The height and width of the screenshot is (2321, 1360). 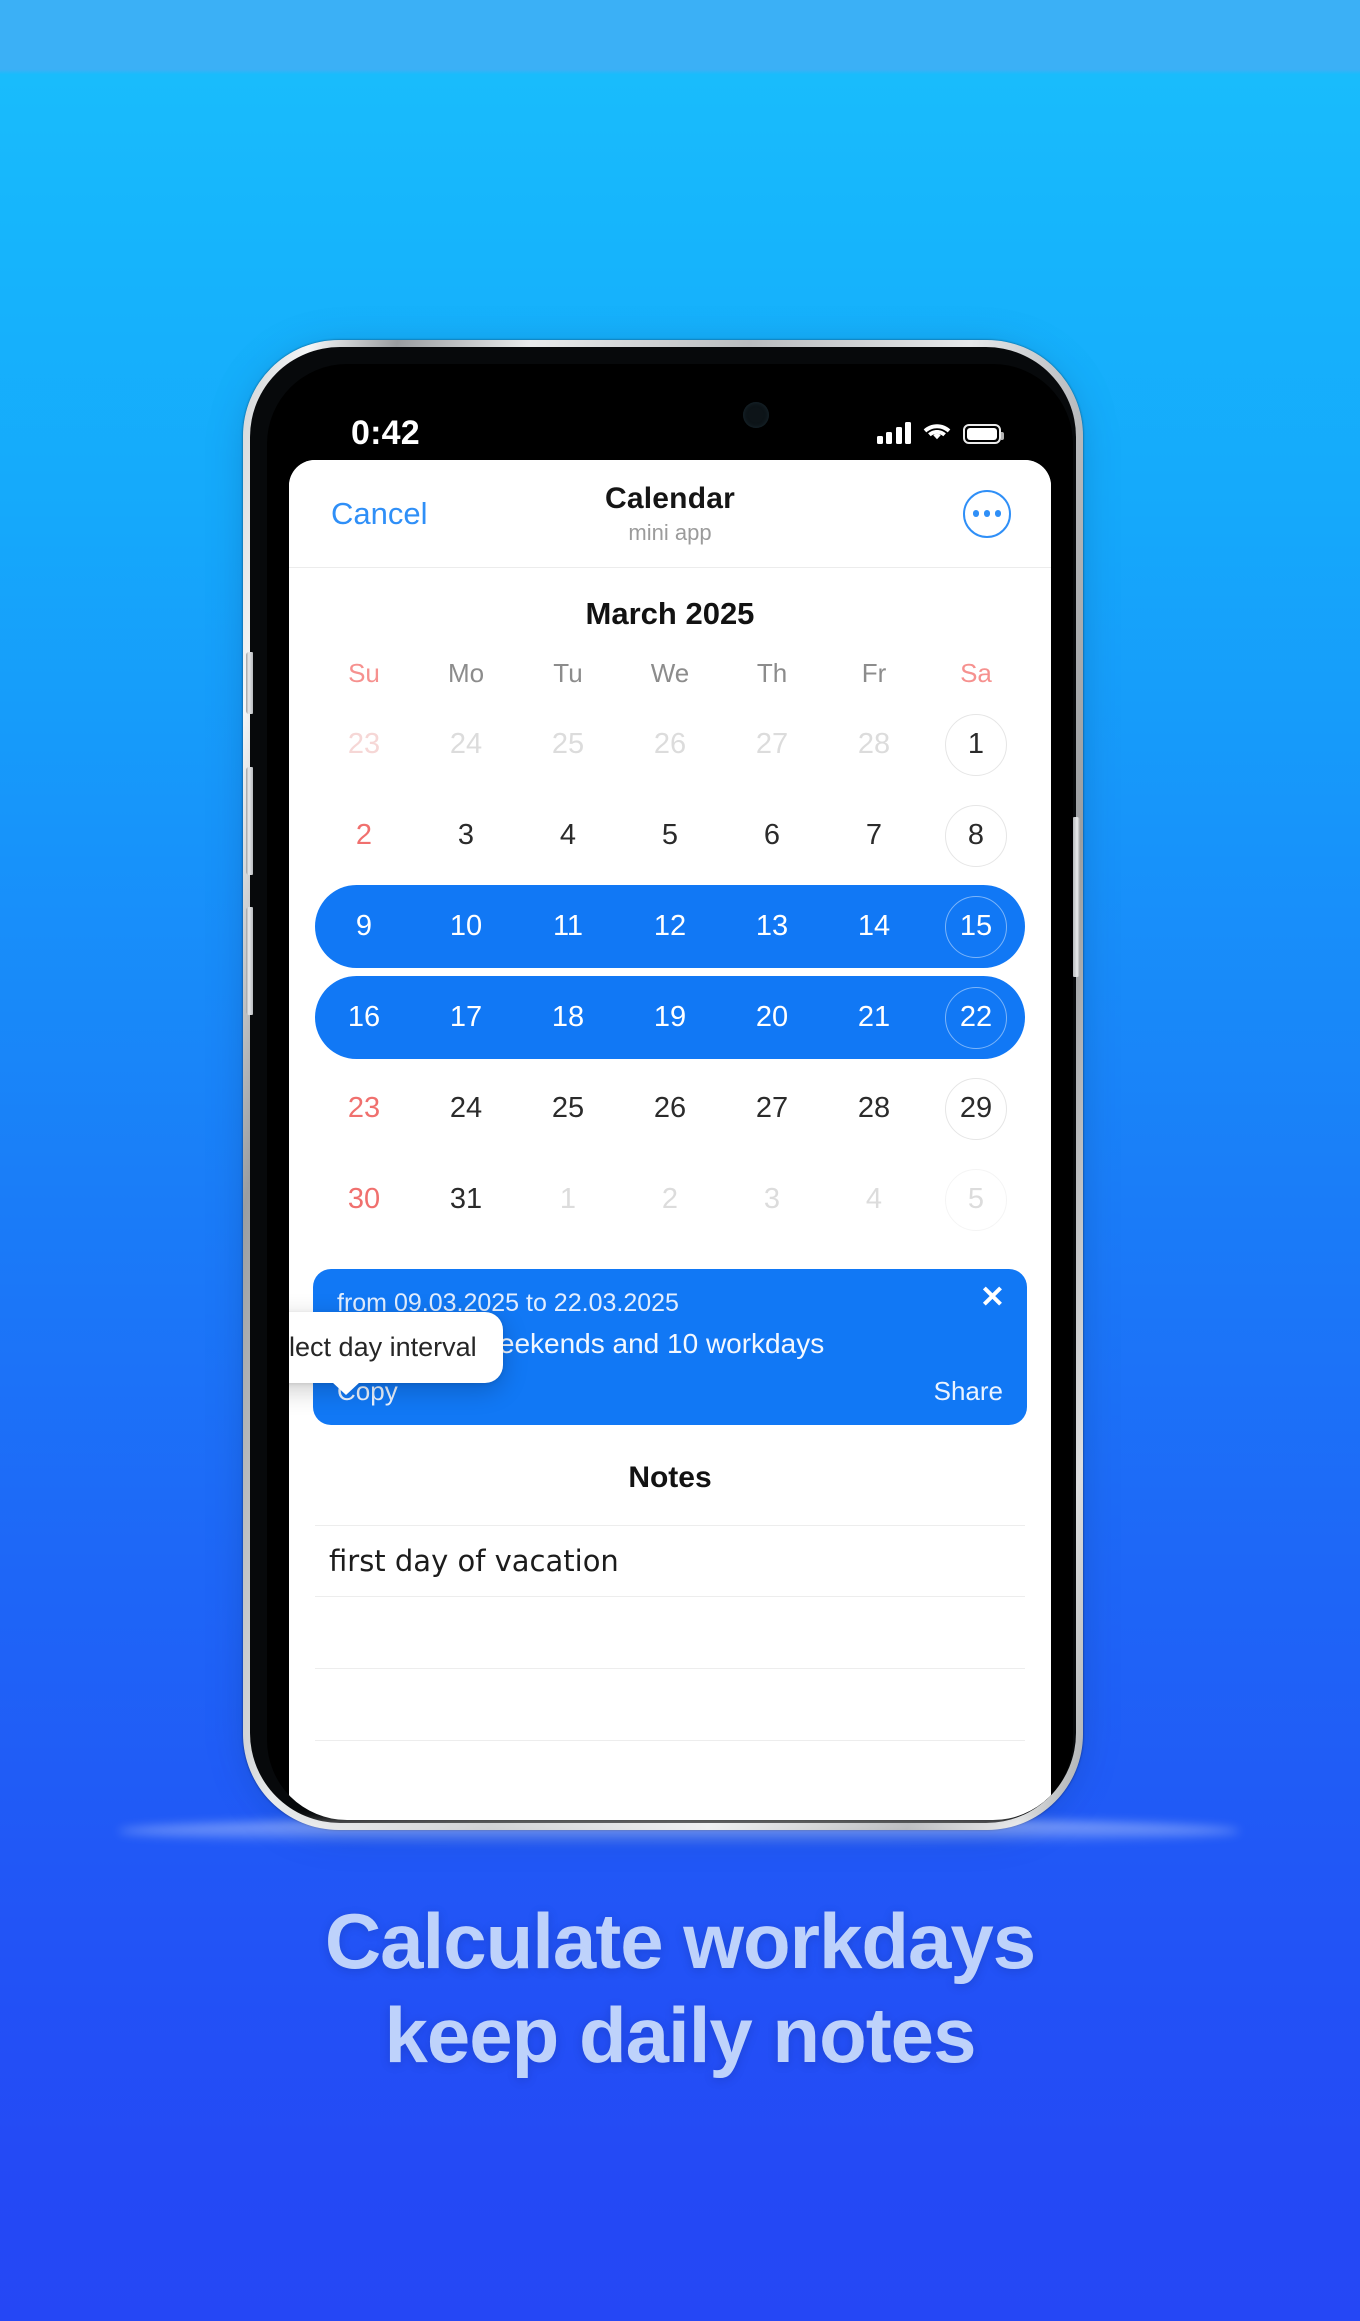 I want to click on calendar-day-label: 2, so click(x=364, y=835).